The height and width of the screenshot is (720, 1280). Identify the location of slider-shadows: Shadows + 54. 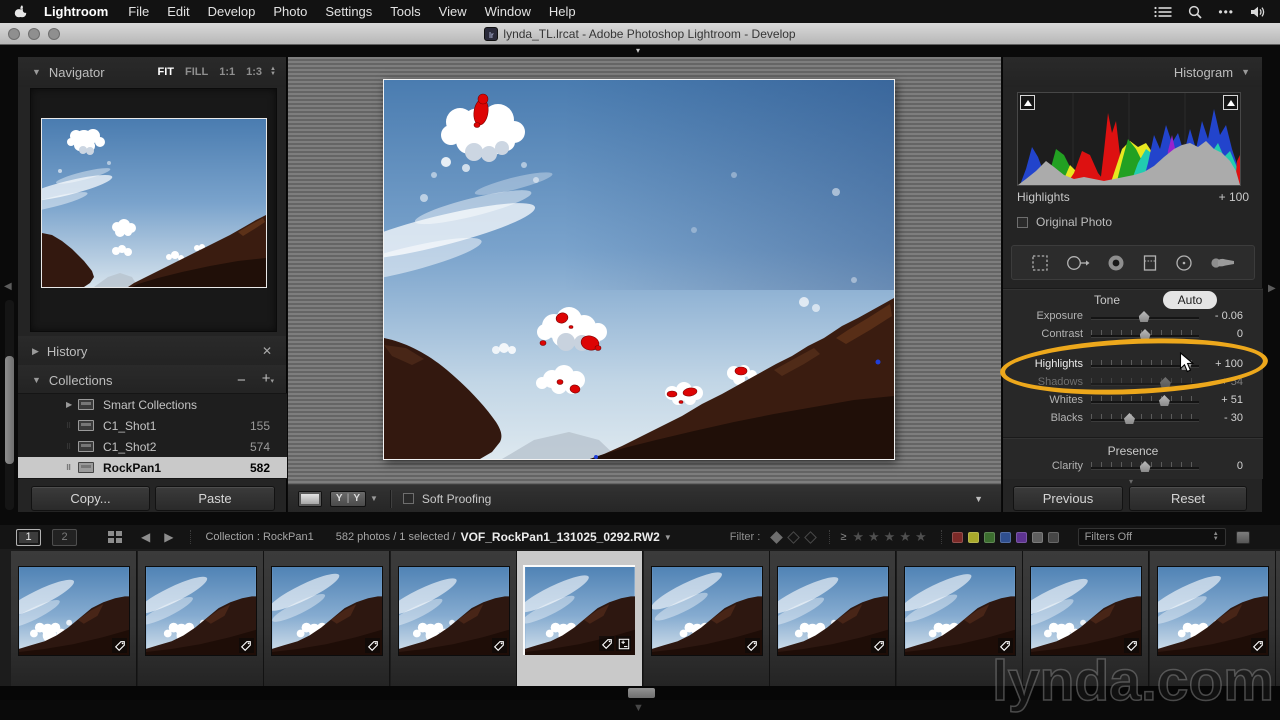
(1133, 383).